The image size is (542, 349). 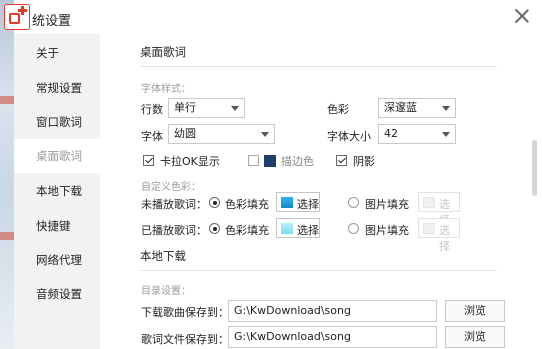 What do you see at coordinates (174, 230) in the screenshot?
I see `played-label: 已播放歌词：` at bounding box center [174, 230].